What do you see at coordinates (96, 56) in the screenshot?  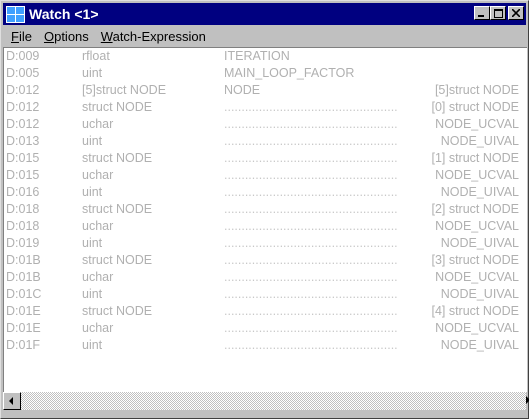 I see `row-type: rfloat` at bounding box center [96, 56].